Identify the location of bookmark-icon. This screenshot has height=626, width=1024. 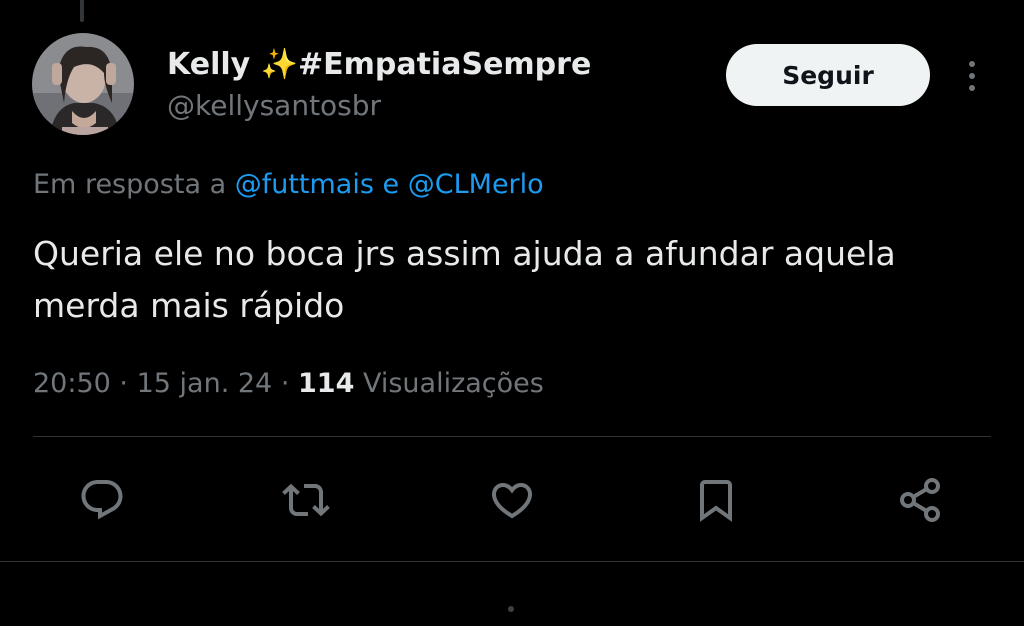
(716, 501).